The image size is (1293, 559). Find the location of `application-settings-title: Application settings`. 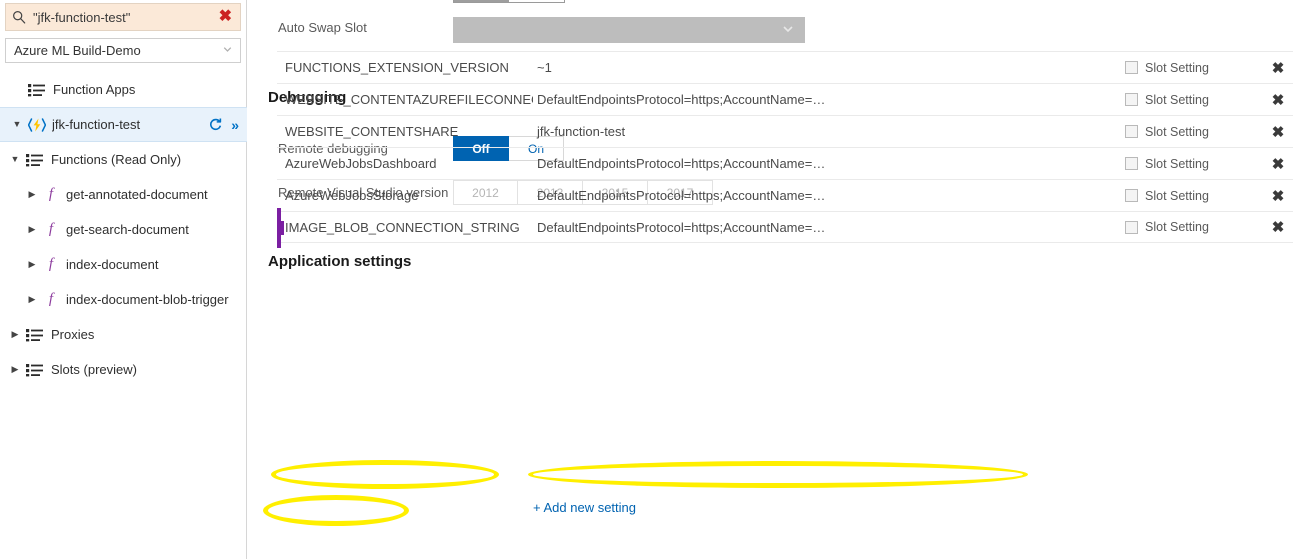

application-settings-title: Application settings is located at coordinates (340, 261).